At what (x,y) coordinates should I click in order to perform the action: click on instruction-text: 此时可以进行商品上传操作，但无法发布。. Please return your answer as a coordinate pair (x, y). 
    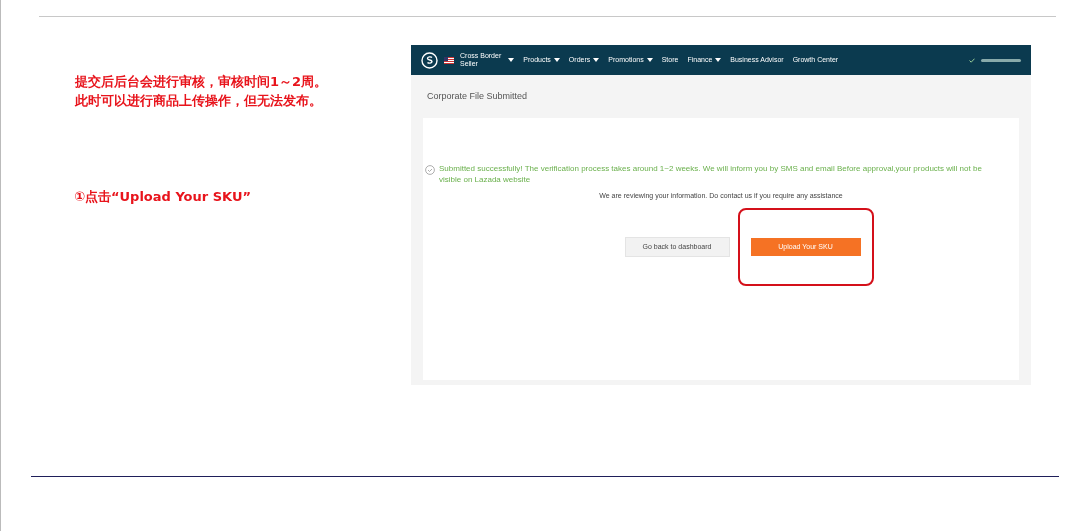
    Looking at the image, I should click on (199, 101).